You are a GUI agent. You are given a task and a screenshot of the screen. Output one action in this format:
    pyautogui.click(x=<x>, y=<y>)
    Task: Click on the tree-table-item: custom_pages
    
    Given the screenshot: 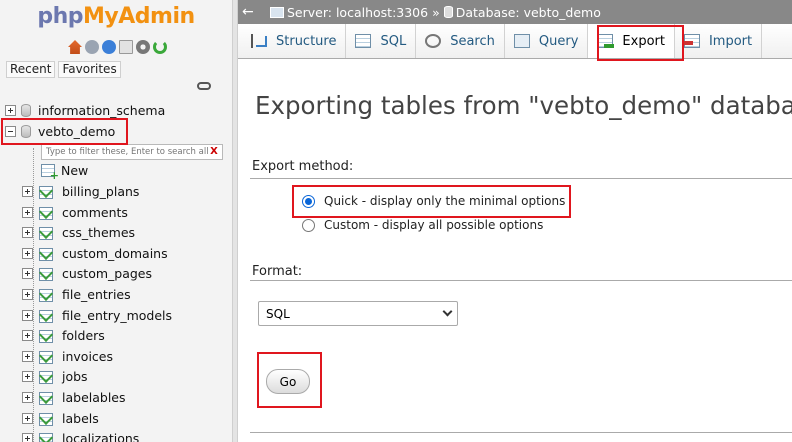 What is the action you would take?
    pyautogui.click(x=87, y=273)
    